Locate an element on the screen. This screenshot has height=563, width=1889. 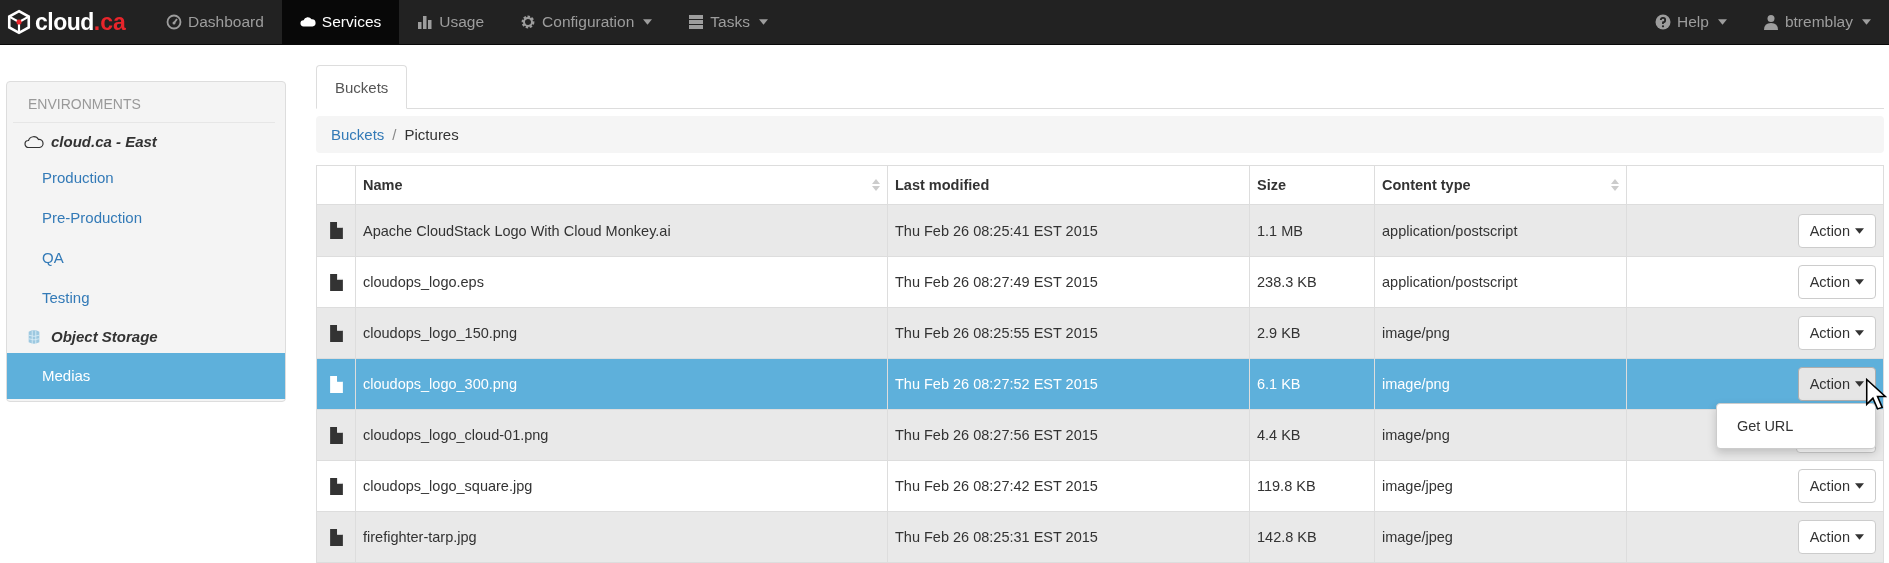
table-cell: 142.8 KB is located at coordinates (1311, 537).